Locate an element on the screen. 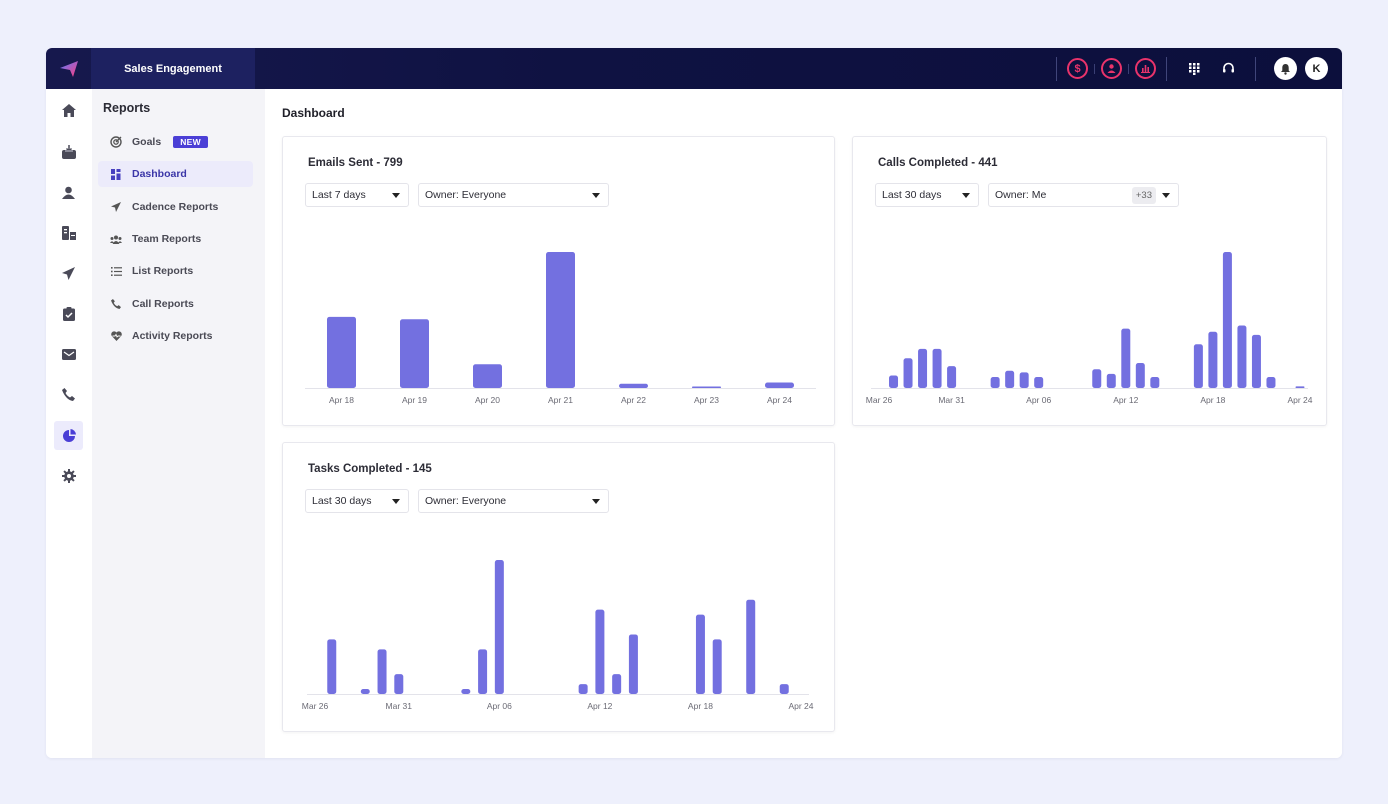 The height and width of the screenshot is (804, 1388). analytics-icon is located at coordinates (1145, 68).